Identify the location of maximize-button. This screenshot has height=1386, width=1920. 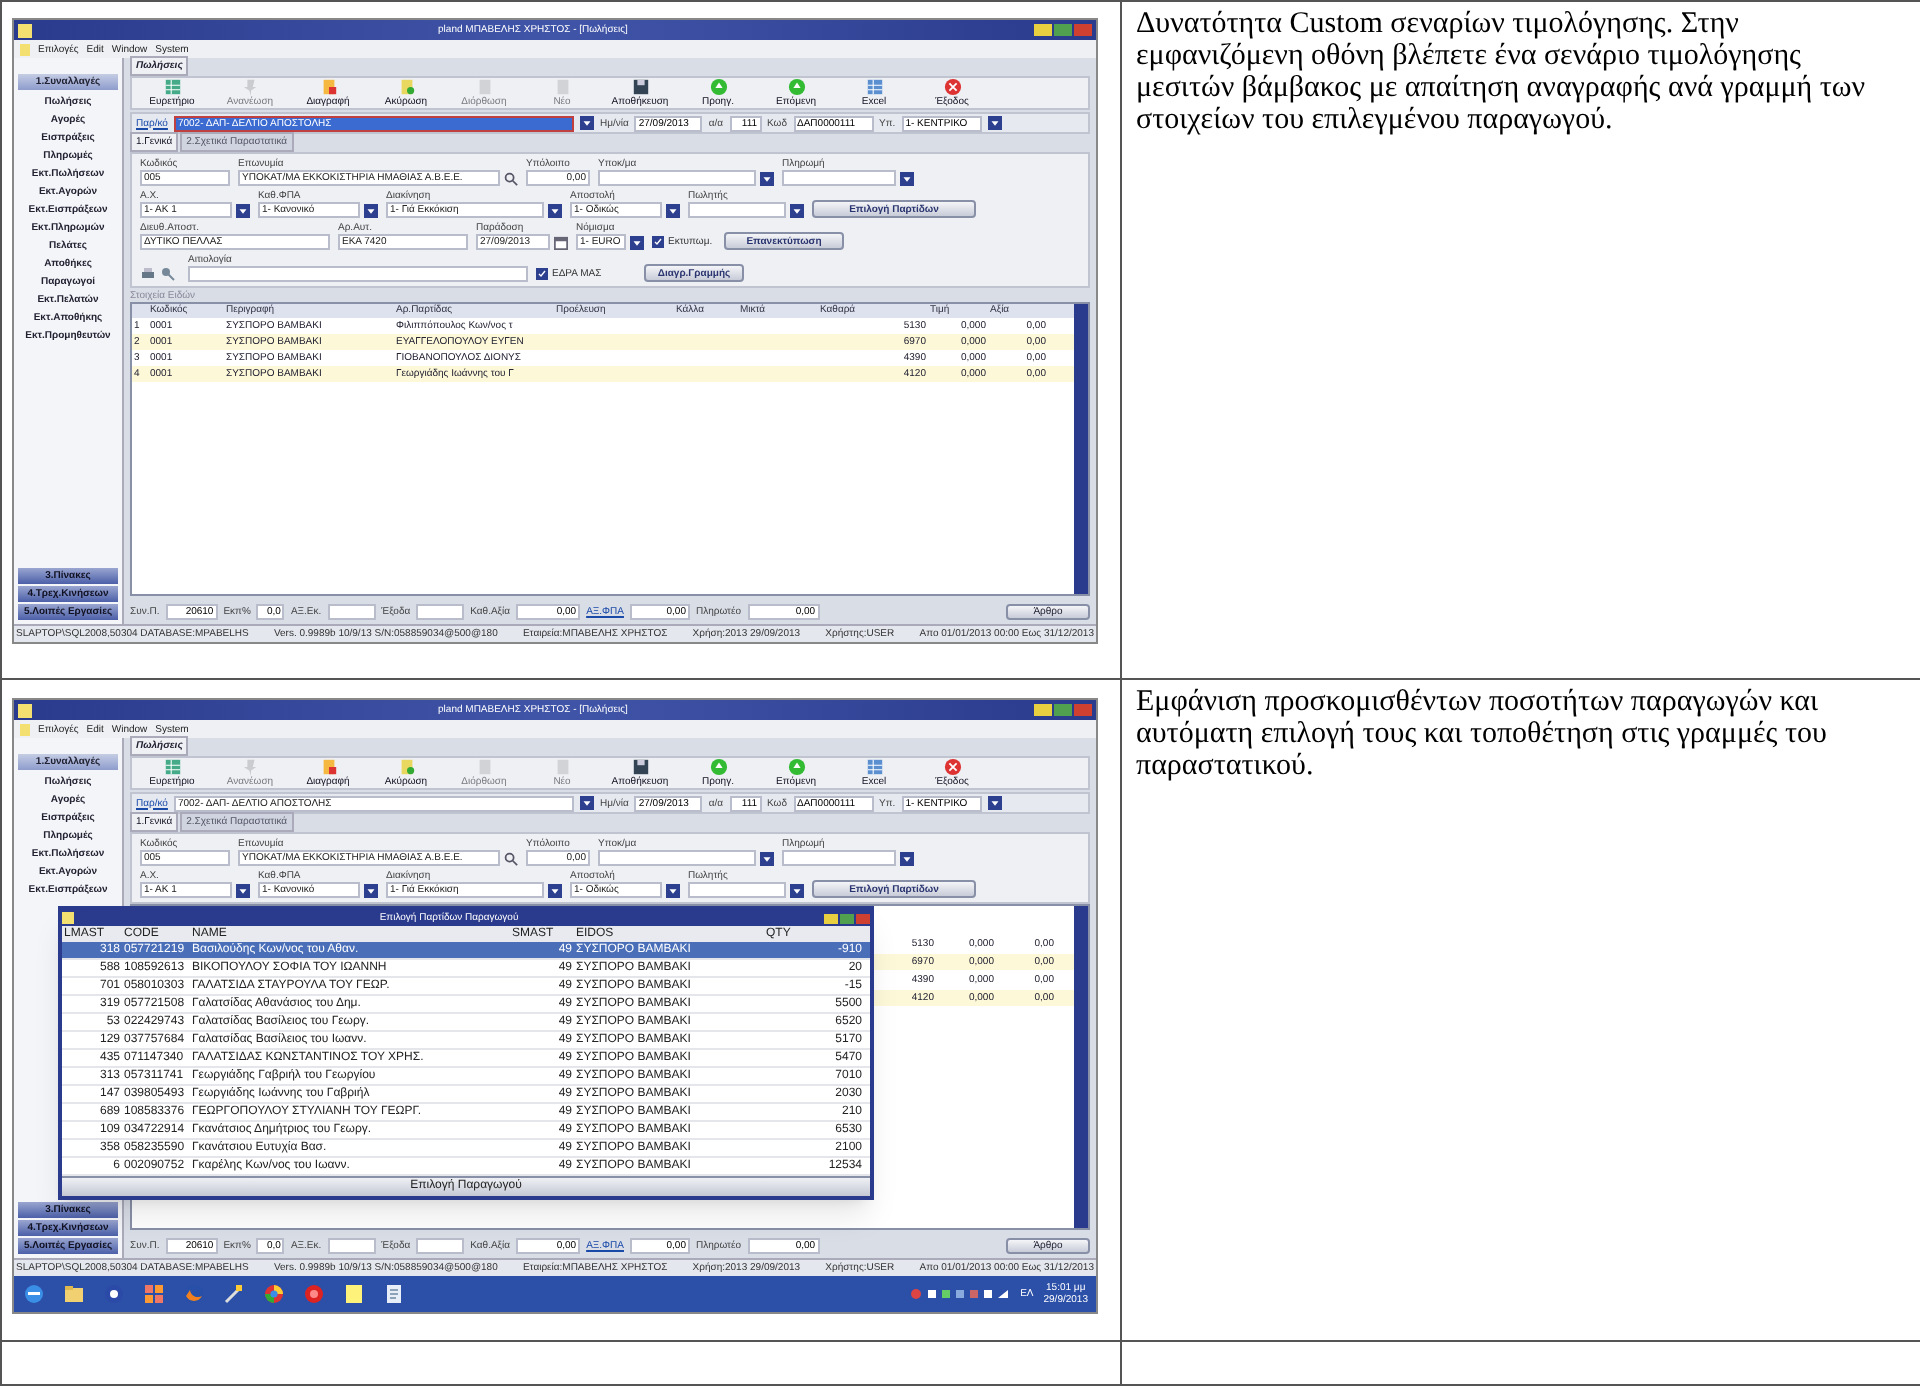
(847, 918).